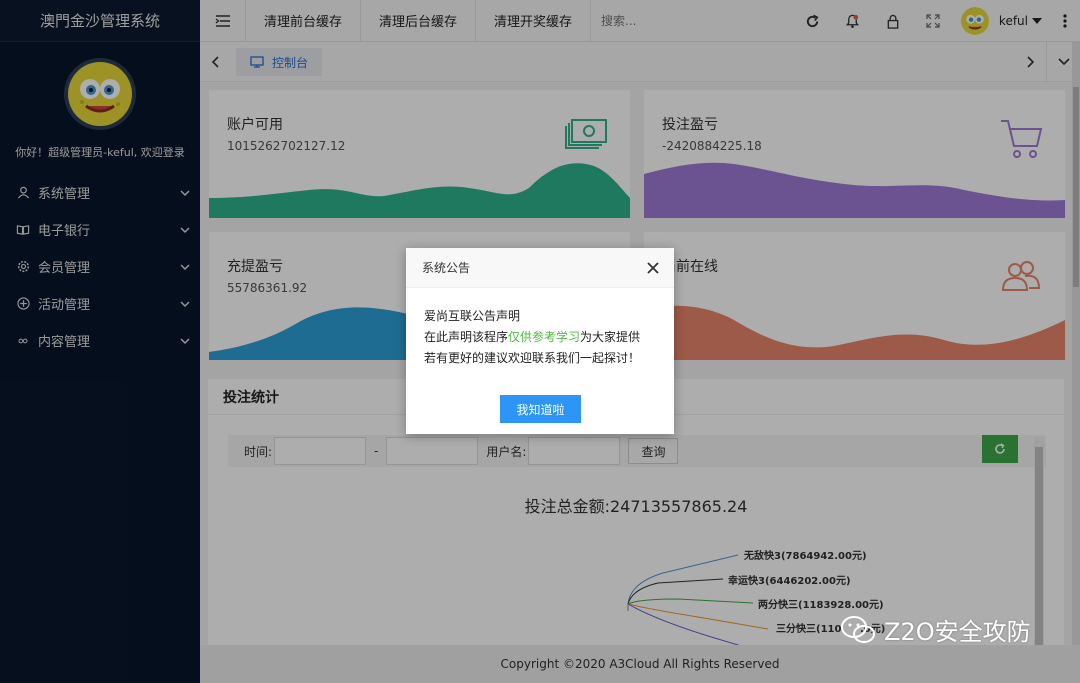 The image size is (1080, 683). I want to click on wechat-icon, so click(858, 629).